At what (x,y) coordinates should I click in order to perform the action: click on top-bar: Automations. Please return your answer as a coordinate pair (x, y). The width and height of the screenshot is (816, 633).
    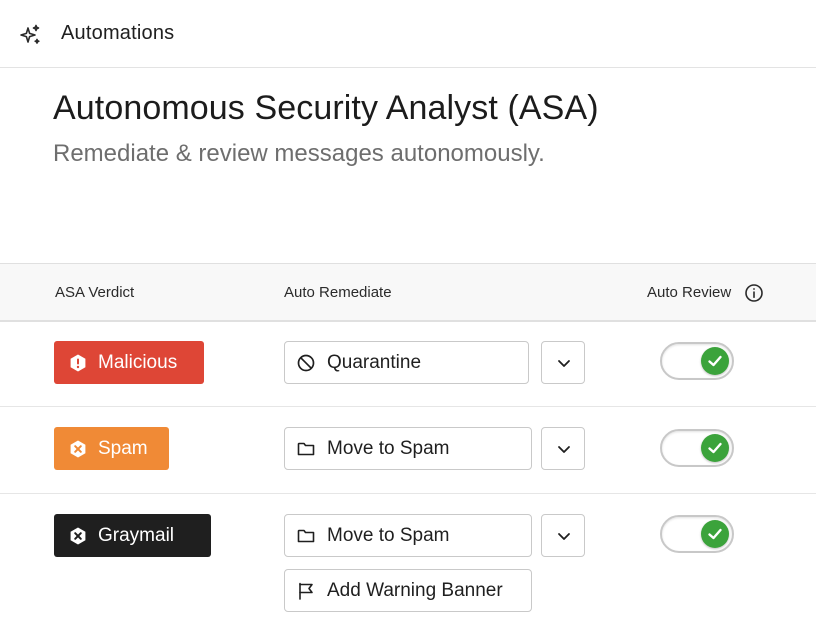
    Looking at the image, I should click on (408, 34).